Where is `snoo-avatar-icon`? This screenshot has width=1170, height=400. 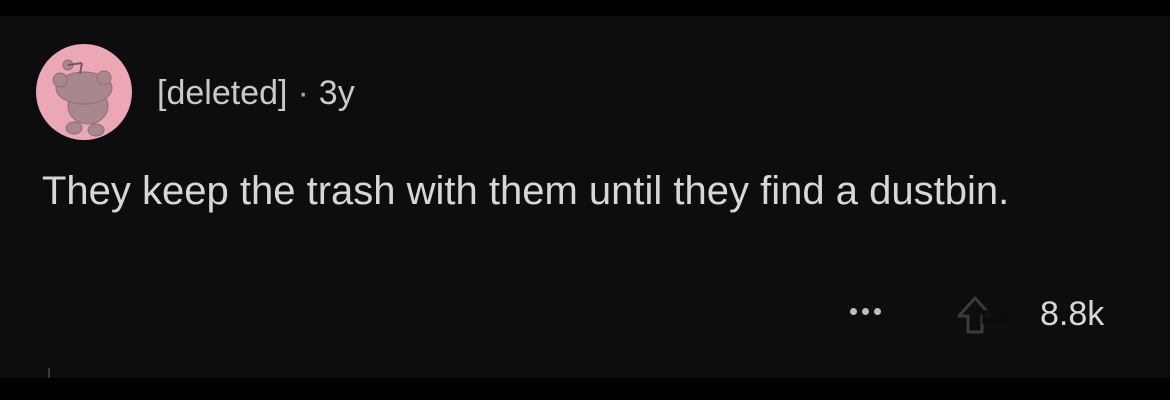
snoo-avatar-icon is located at coordinates (84, 92).